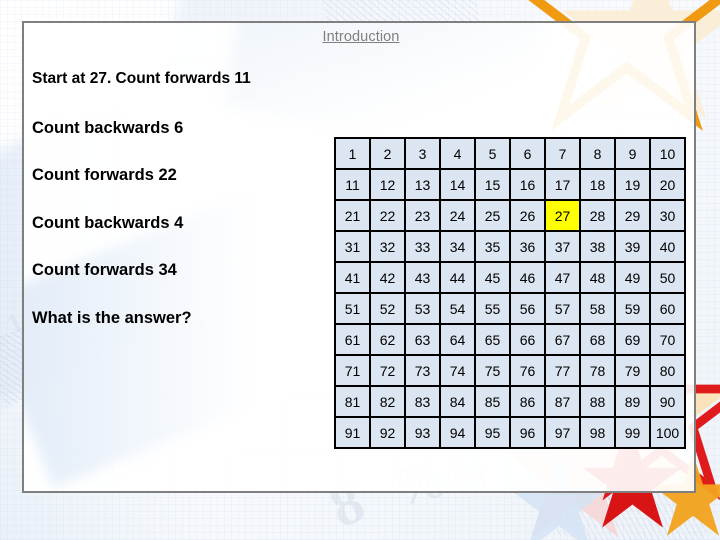 The height and width of the screenshot is (540, 720). Describe the element at coordinates (353, 340) in the screenshot. I see `number-cell: 61` at that location.